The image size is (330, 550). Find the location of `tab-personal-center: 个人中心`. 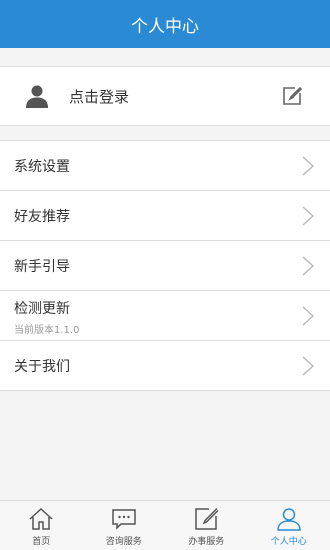

tab-personal-center: 个人中心 is located at coordinates (289, 525).